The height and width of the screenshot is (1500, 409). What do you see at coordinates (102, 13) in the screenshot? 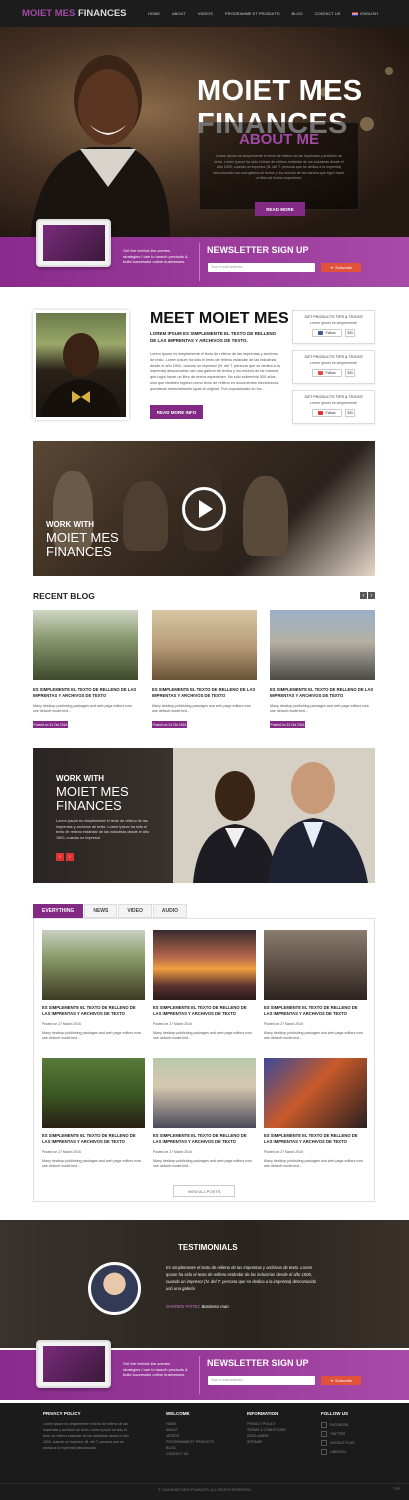
I see `logo-text-b: FINANCES` at bounding box center [102, 13].